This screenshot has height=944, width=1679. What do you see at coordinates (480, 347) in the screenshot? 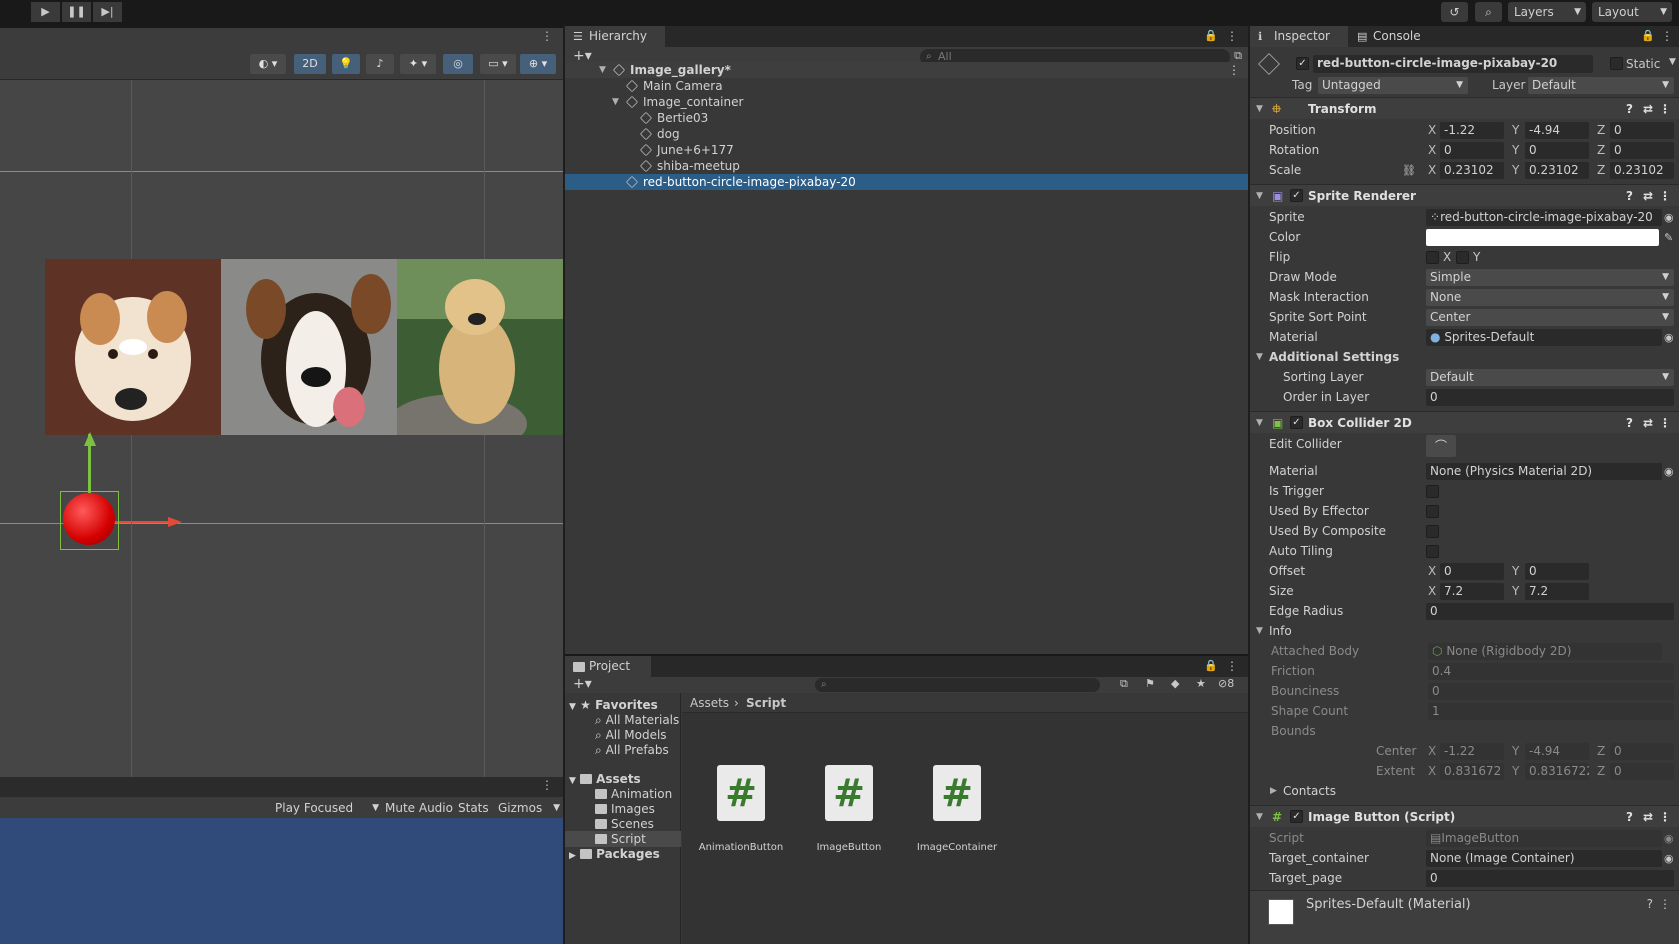
I see `scene-image-golden-retriever` at bounding box center [480, 347].